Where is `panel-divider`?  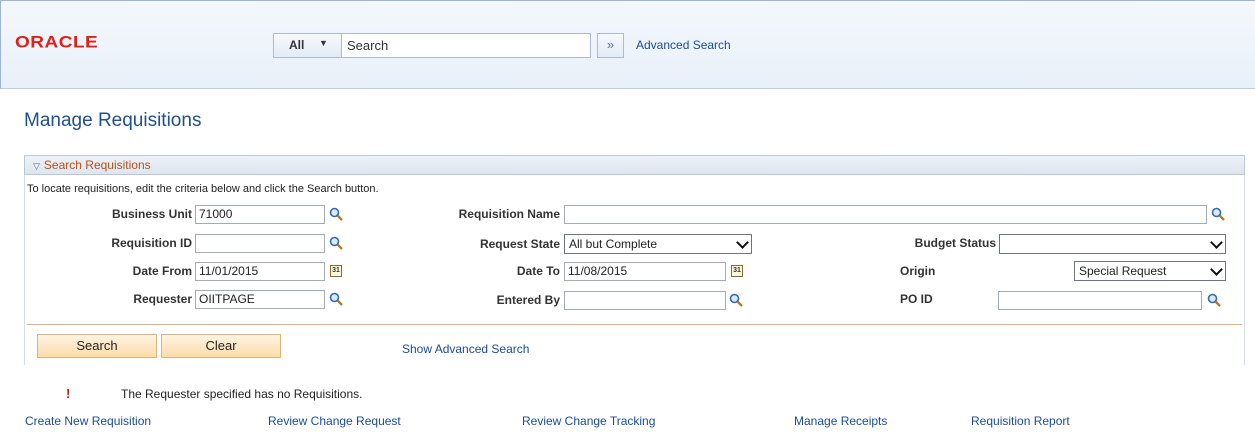 panel-divider is located at coordinates (634, 324).